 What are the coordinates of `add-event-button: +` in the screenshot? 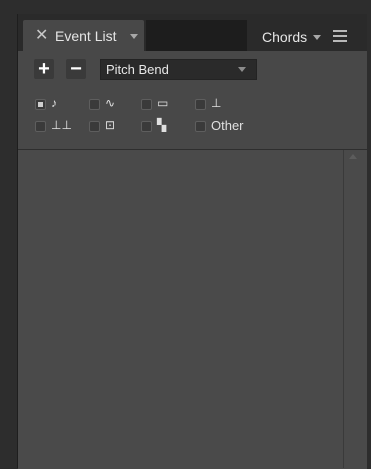 It's located at (44, 69).